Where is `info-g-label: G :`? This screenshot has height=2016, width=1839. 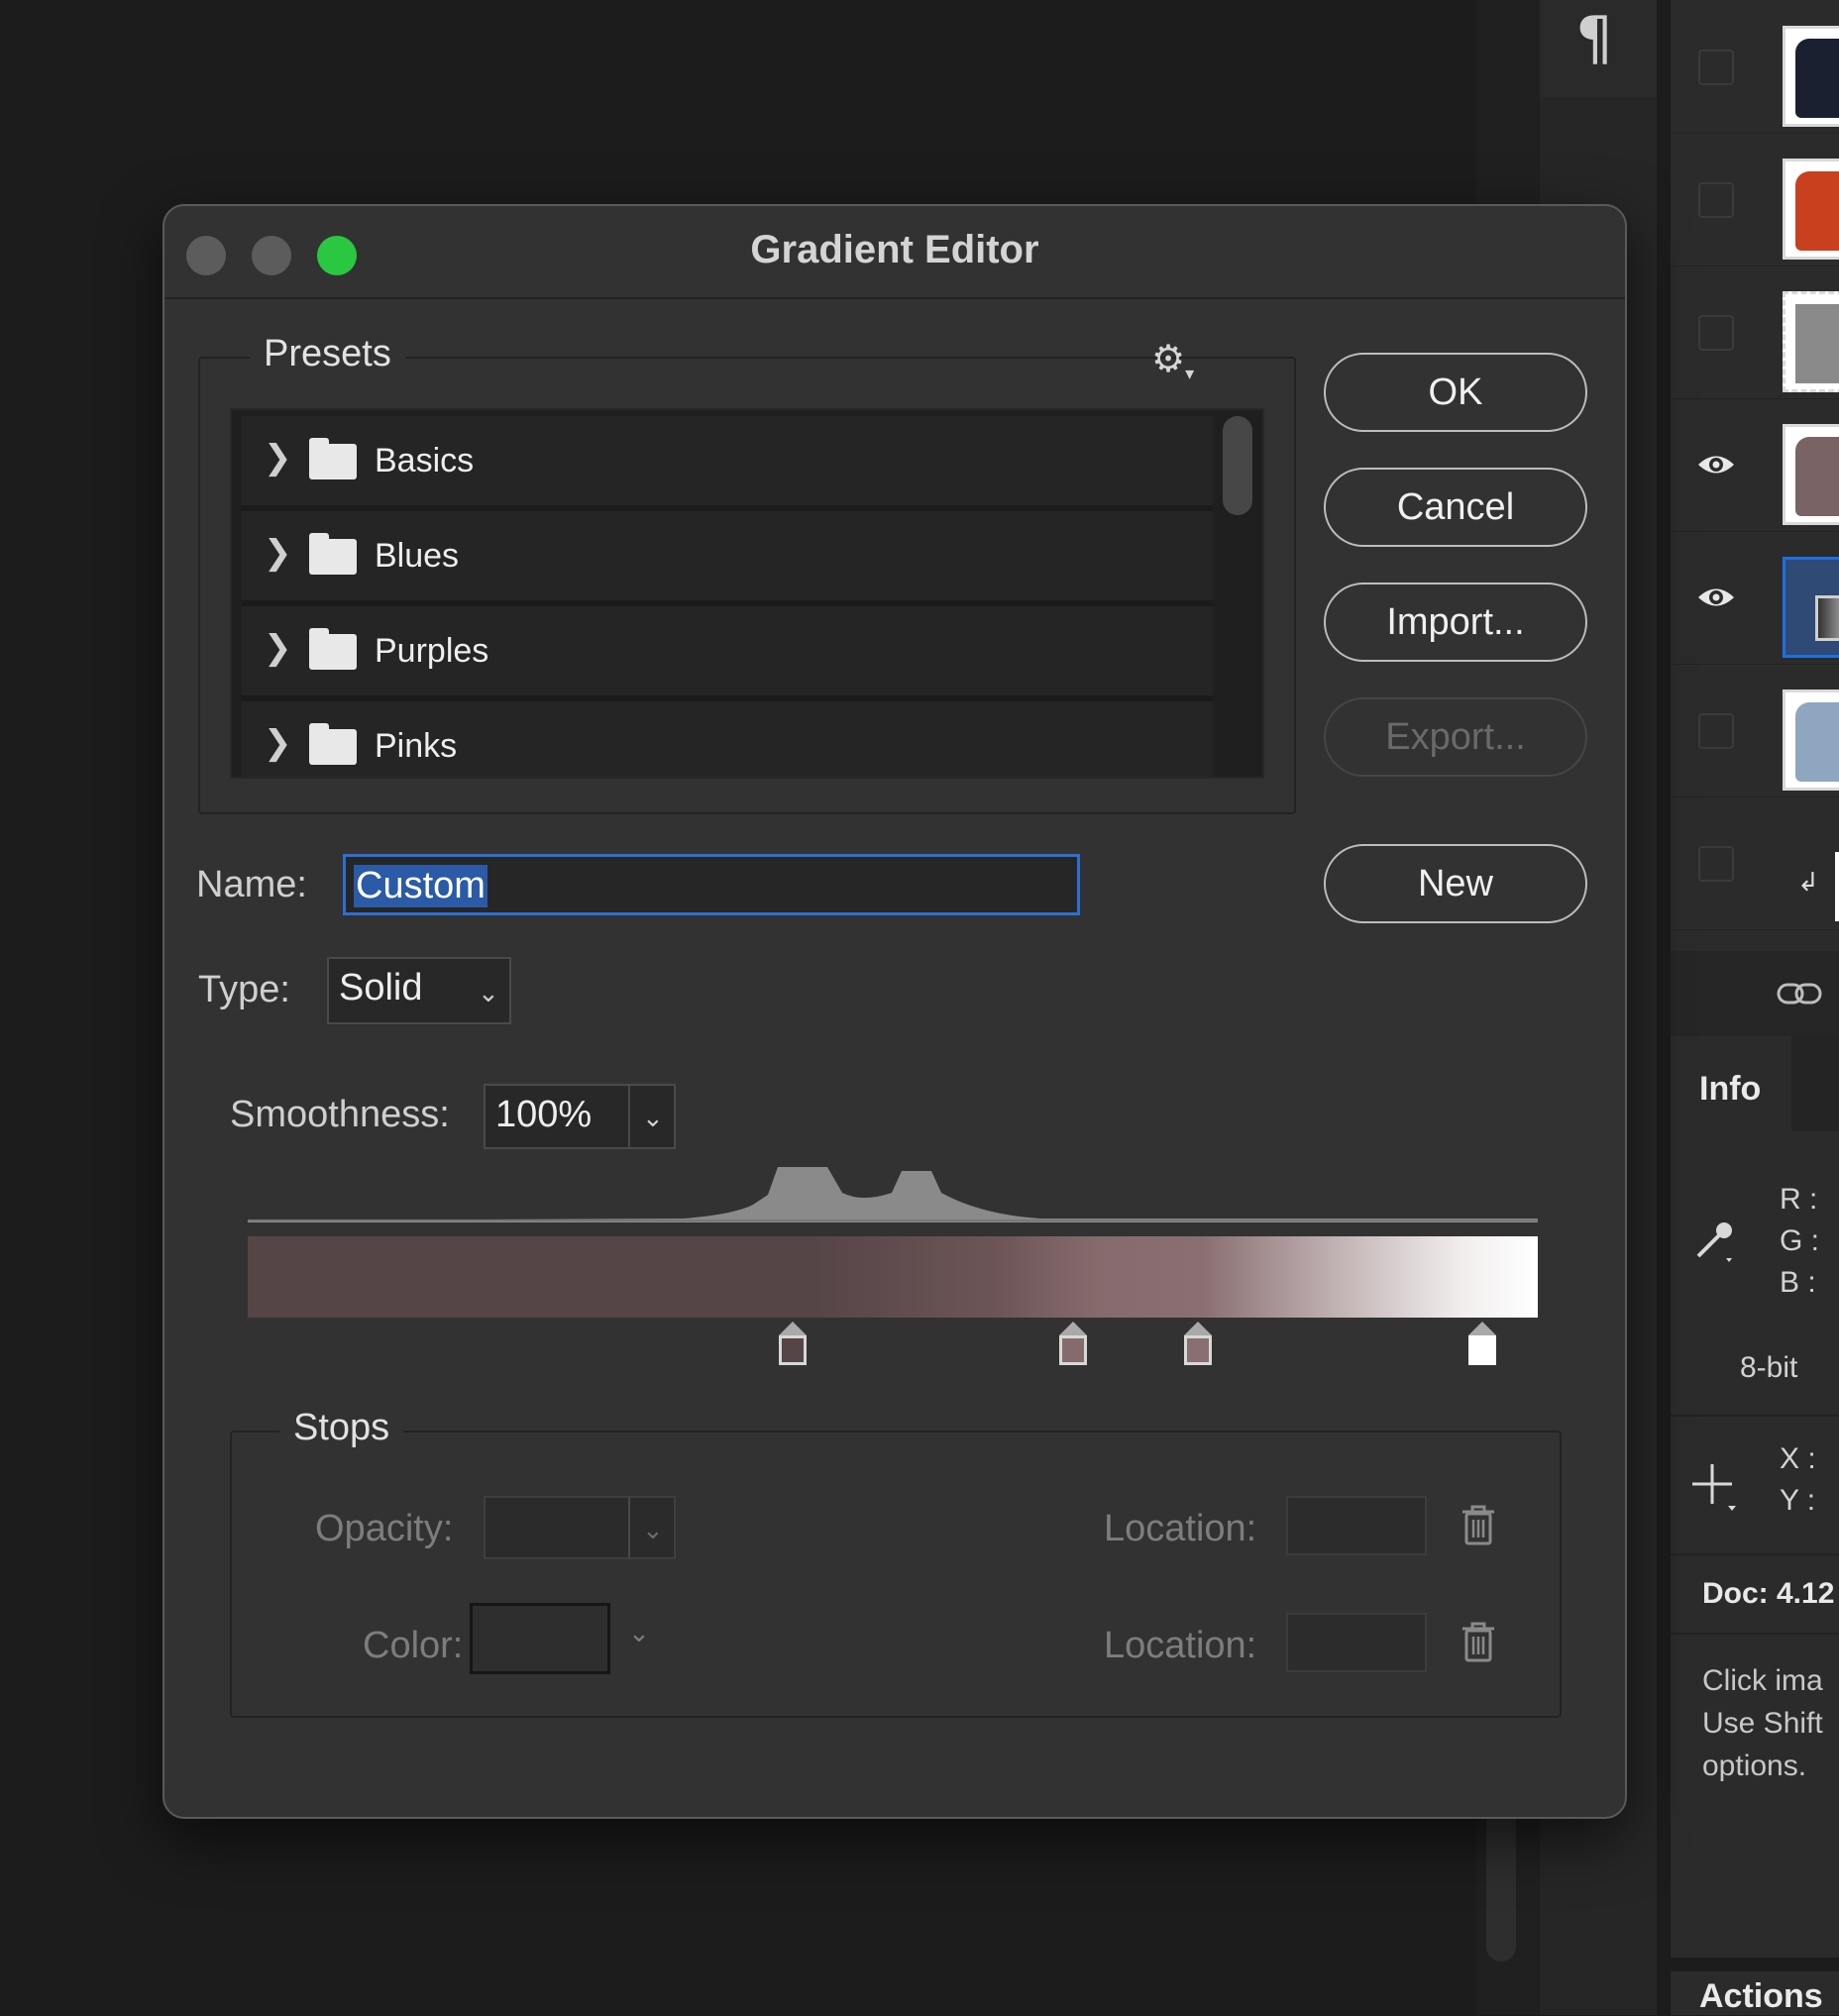 info-g-label: G : is located at coordinates (1800, 1241).